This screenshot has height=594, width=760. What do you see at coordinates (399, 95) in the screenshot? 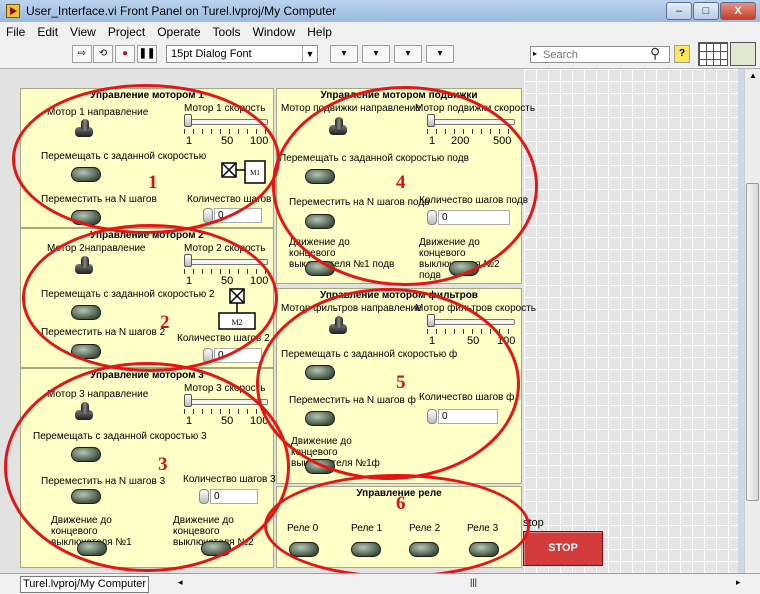
I see `cluster-title: Управление мотором подвижки` at bounding box center [399, 95].